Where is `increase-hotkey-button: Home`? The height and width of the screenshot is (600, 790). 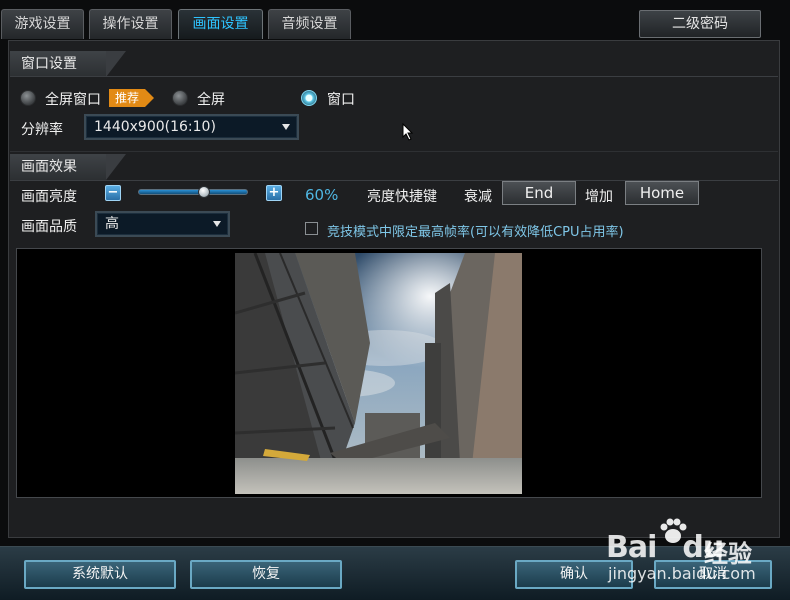
increase-hotkey-button: Home is located at coordinates (662, 193).